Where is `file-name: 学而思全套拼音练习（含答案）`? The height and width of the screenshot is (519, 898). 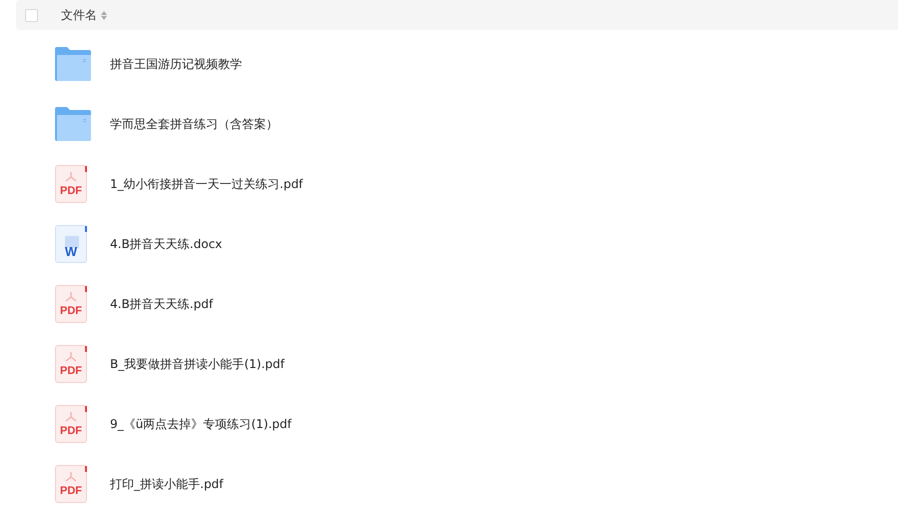
file-name: 学而思全套拼音练习（含答案） is located at coordinates (194, 124).